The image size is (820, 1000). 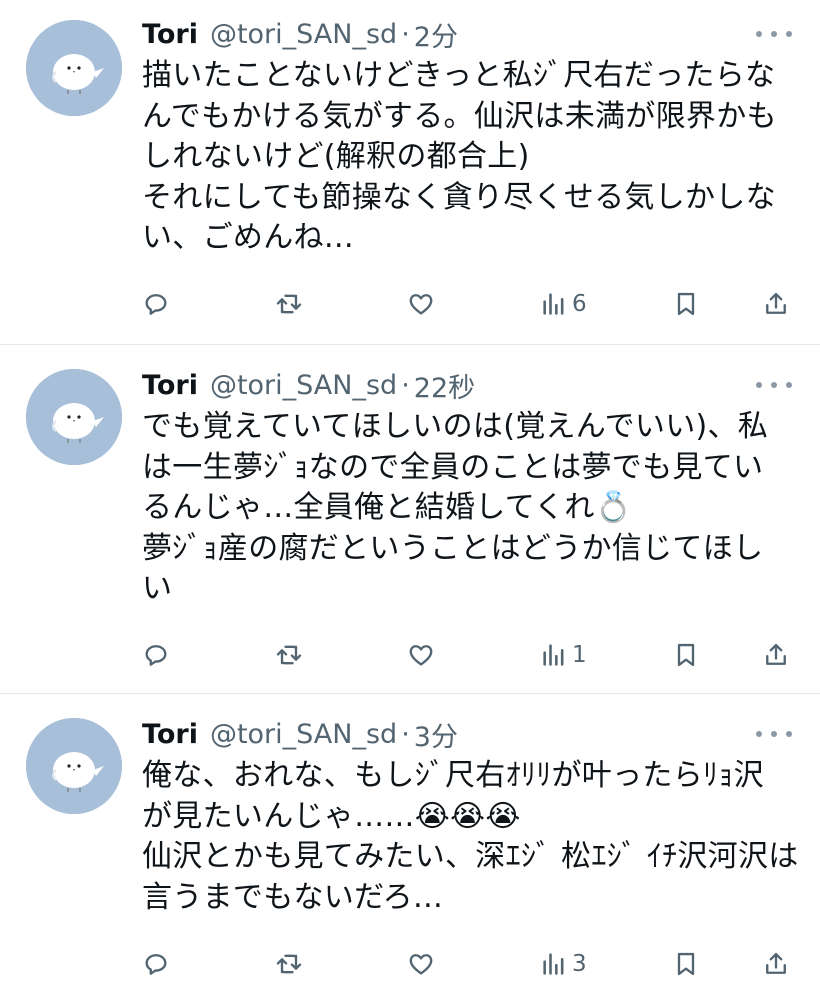 I want to click on views-button: 3, so click(x=563, y=964).